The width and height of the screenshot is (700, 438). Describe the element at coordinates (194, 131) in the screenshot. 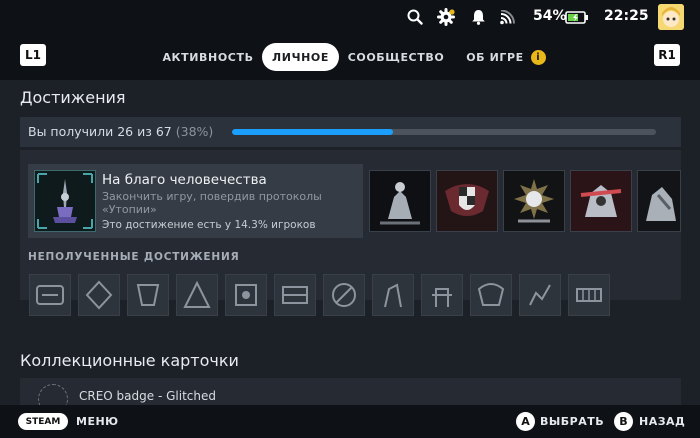

I see `progress-percent: (38%)` at that location.